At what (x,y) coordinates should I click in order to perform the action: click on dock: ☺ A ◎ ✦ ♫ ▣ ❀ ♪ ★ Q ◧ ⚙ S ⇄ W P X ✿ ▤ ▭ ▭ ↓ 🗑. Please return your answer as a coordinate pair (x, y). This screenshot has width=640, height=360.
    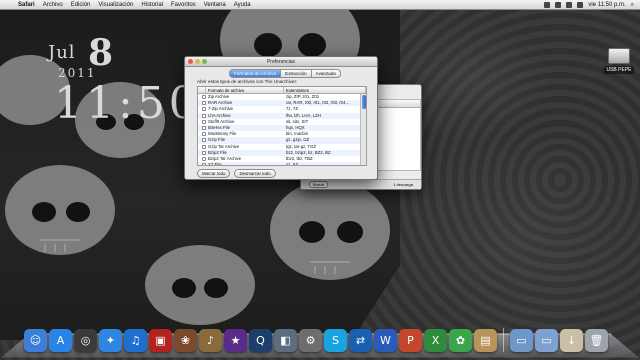
    Looking at the image, I should click on (320, 337).